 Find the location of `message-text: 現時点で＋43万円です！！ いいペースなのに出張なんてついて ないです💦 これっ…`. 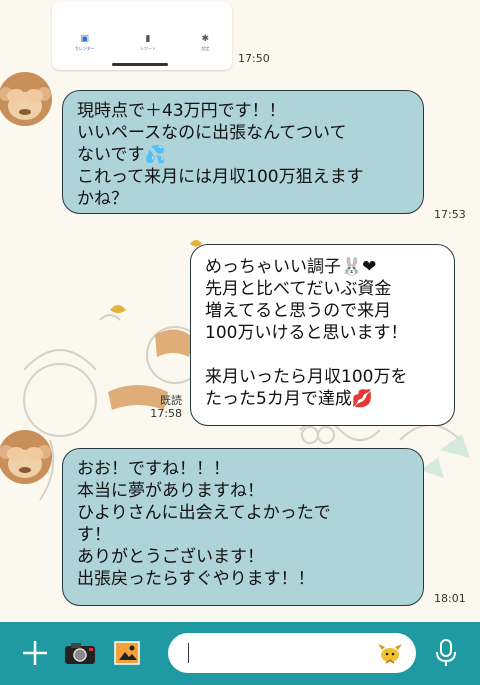

message-text: 現時点で＋43万円です！！ いいペースなのに出張なんてついて ないです💦 これっ… is located at coordinates (220, 155).